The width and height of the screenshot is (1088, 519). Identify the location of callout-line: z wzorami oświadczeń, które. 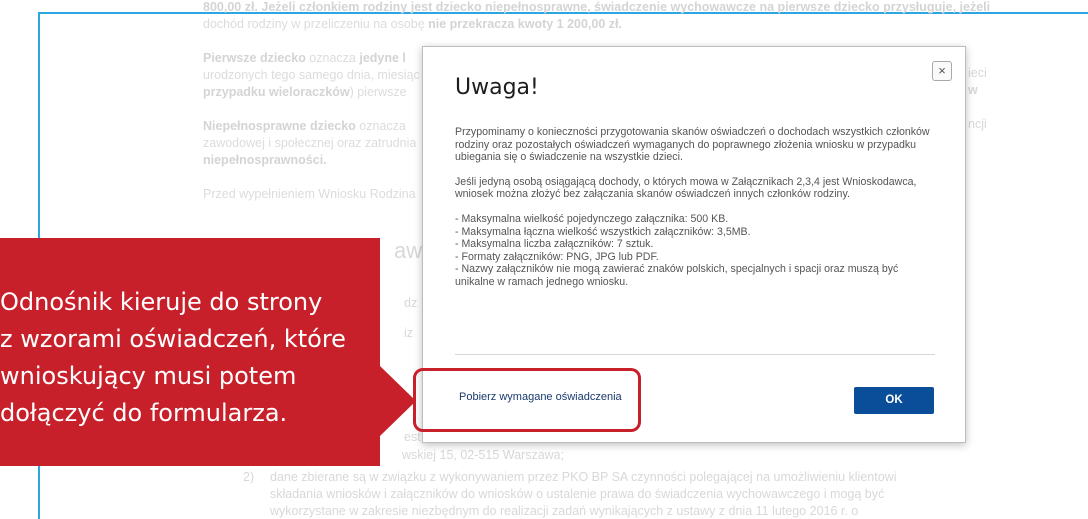
(173, 339).